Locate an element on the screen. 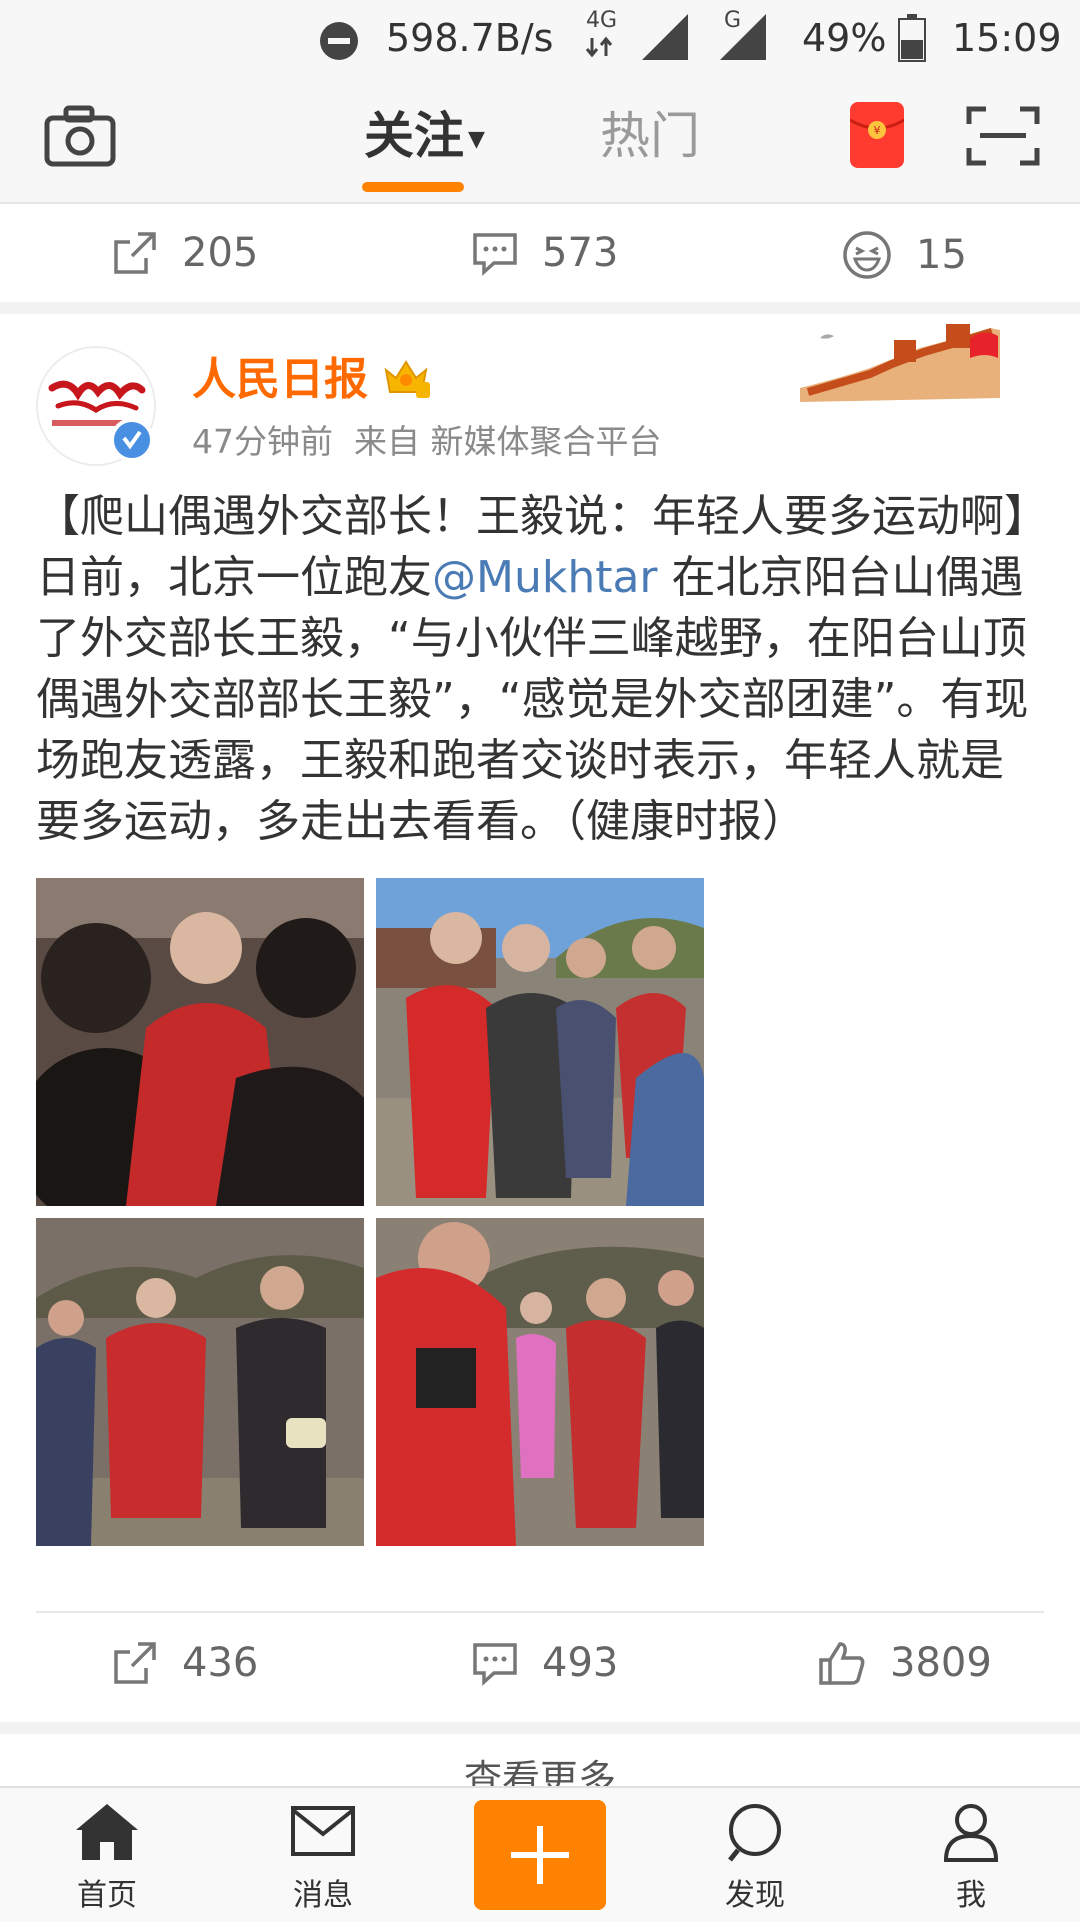 Image resolution: width=1080 pixels, height=1922 pixels. repost-button: 436 is located at coordinates (185, 1663).